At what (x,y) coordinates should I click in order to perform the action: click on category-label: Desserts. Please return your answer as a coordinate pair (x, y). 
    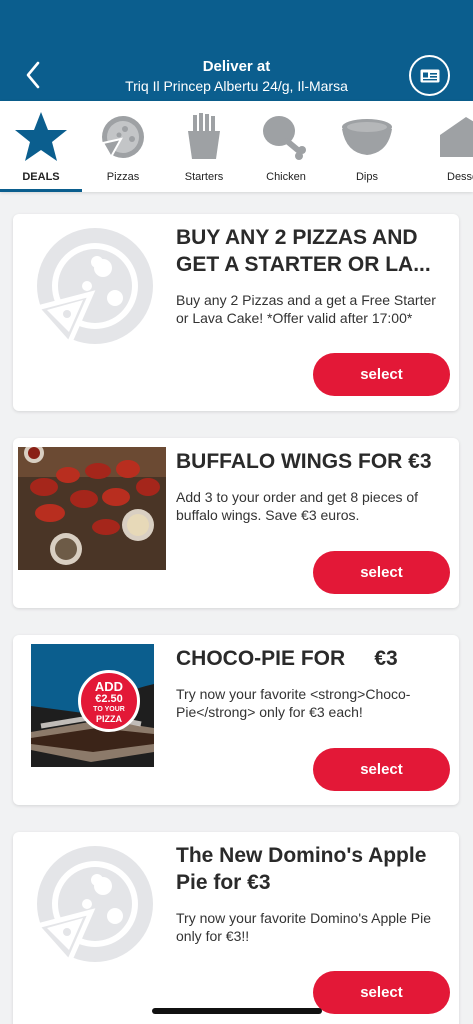
    Looking at the image, I should click on (460, 177).